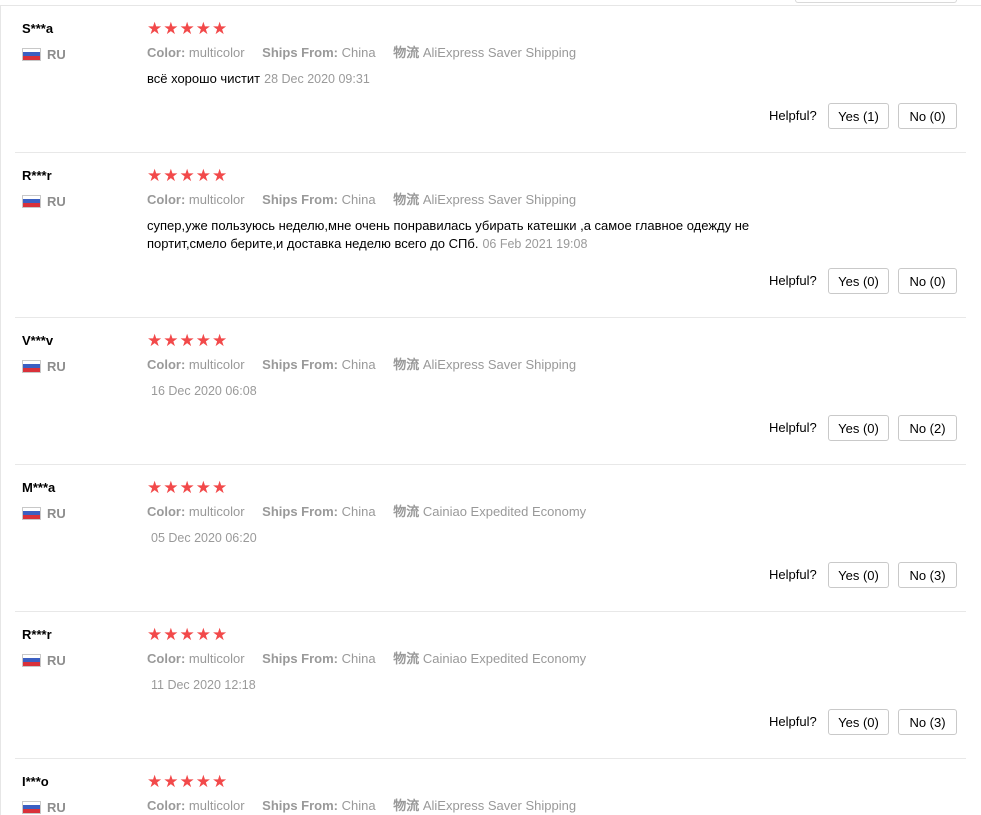 The image size is (981, 815). Describe the element at coordinates (204, 391) in the screenshot. I see `review-date: 16 Dec 2020 06:08` at that location.